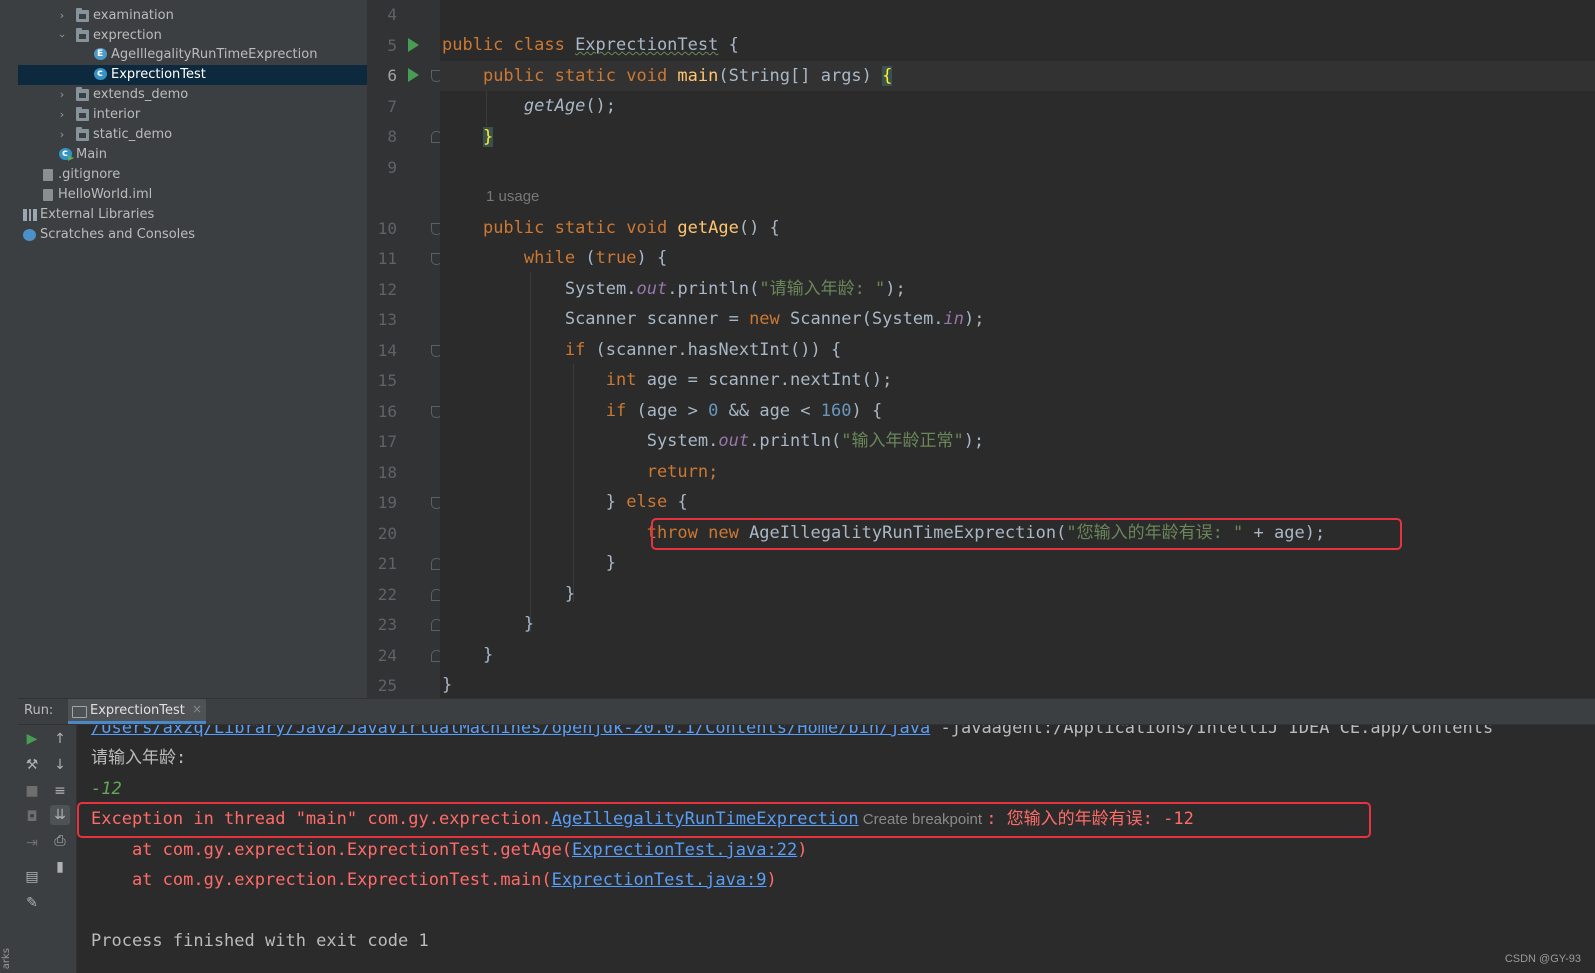 This screenshot has height=973, width=1595. Describe the element at coordinates (62, 36) in the screenshot. I see `chevron-down-icon: ›` at that location.